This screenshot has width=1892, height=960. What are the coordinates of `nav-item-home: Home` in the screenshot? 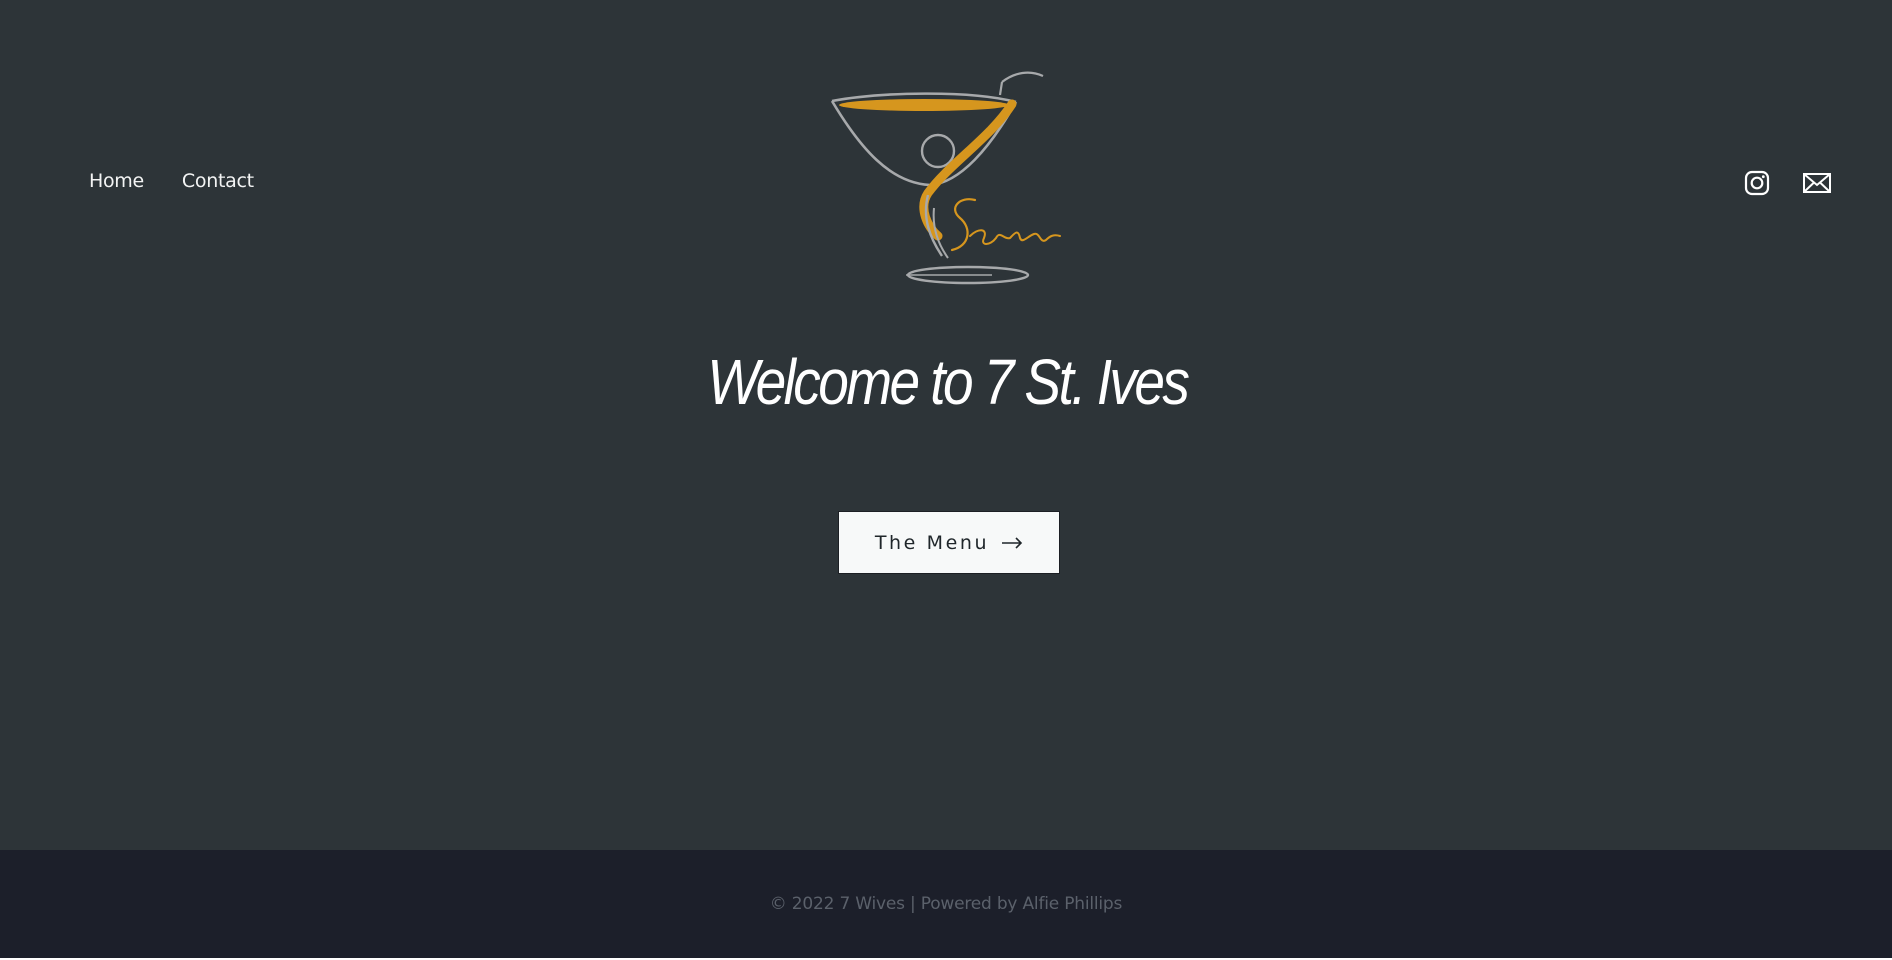 It's located at (116, 181).